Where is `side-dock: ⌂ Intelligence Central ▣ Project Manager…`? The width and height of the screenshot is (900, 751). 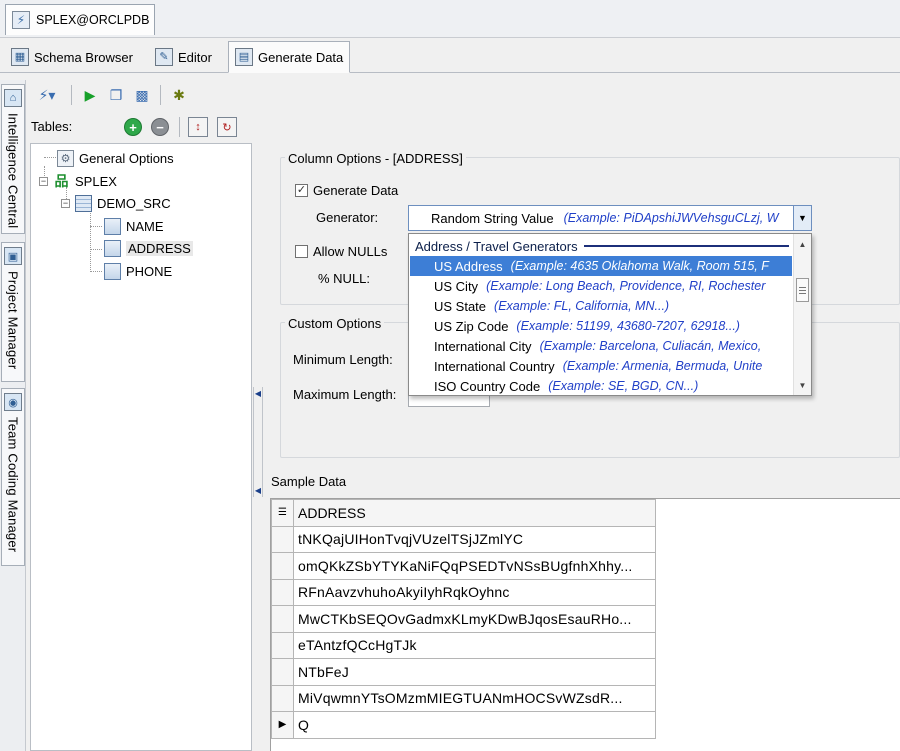
side-dock: ⌂ Intelligence Central ▣ Project Manager… is located at coordinates (13, 415).